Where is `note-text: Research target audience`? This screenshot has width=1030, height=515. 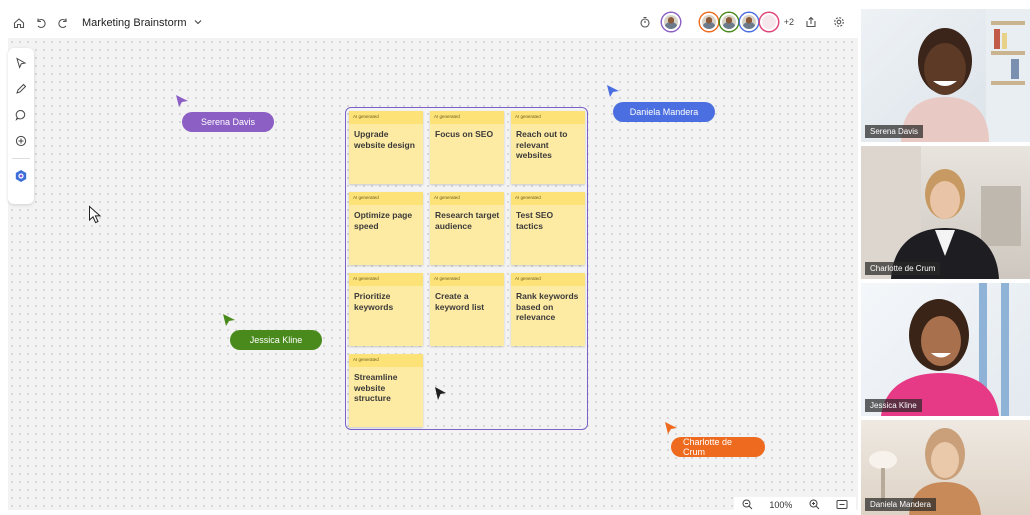
note-text: Research target audience is located at coordinates (467, 220).